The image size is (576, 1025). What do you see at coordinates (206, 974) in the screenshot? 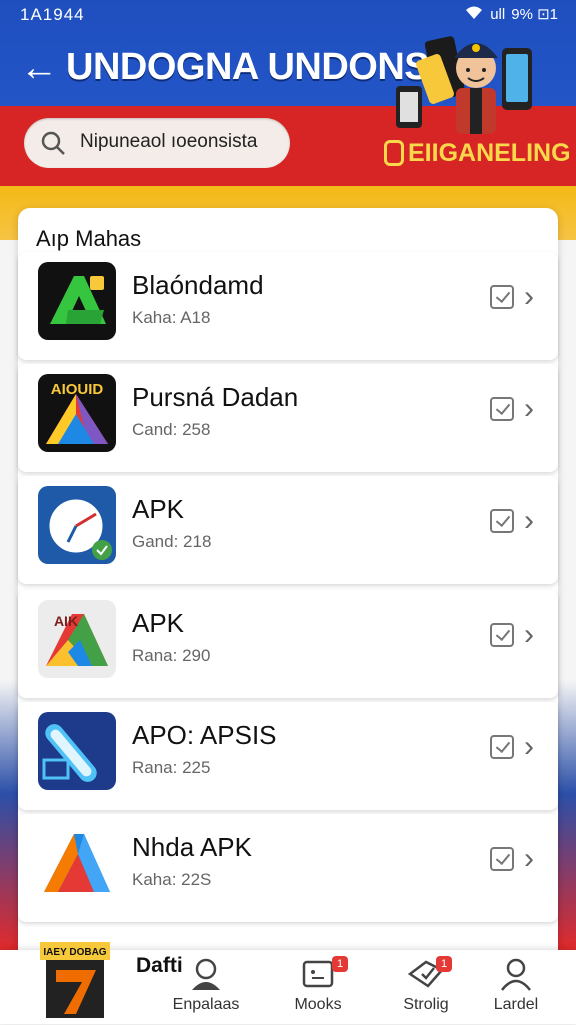
I see `profile-icon` at bounding box center [206, 974].